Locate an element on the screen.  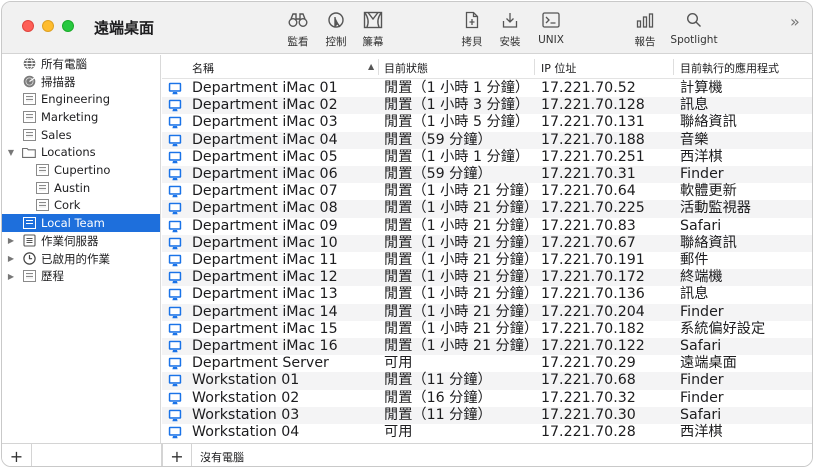
cell-status: 閒置（16 分鐘） is located at coordinates (438, 397).